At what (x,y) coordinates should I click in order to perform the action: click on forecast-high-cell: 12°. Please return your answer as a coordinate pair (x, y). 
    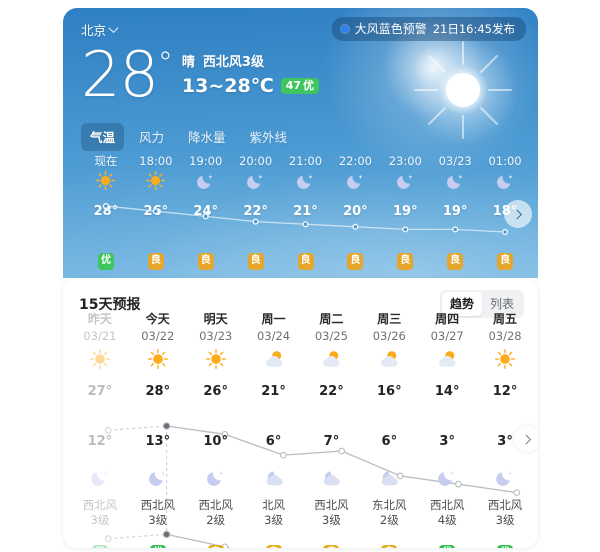
    Looking at the image, I should click on (505, 389).